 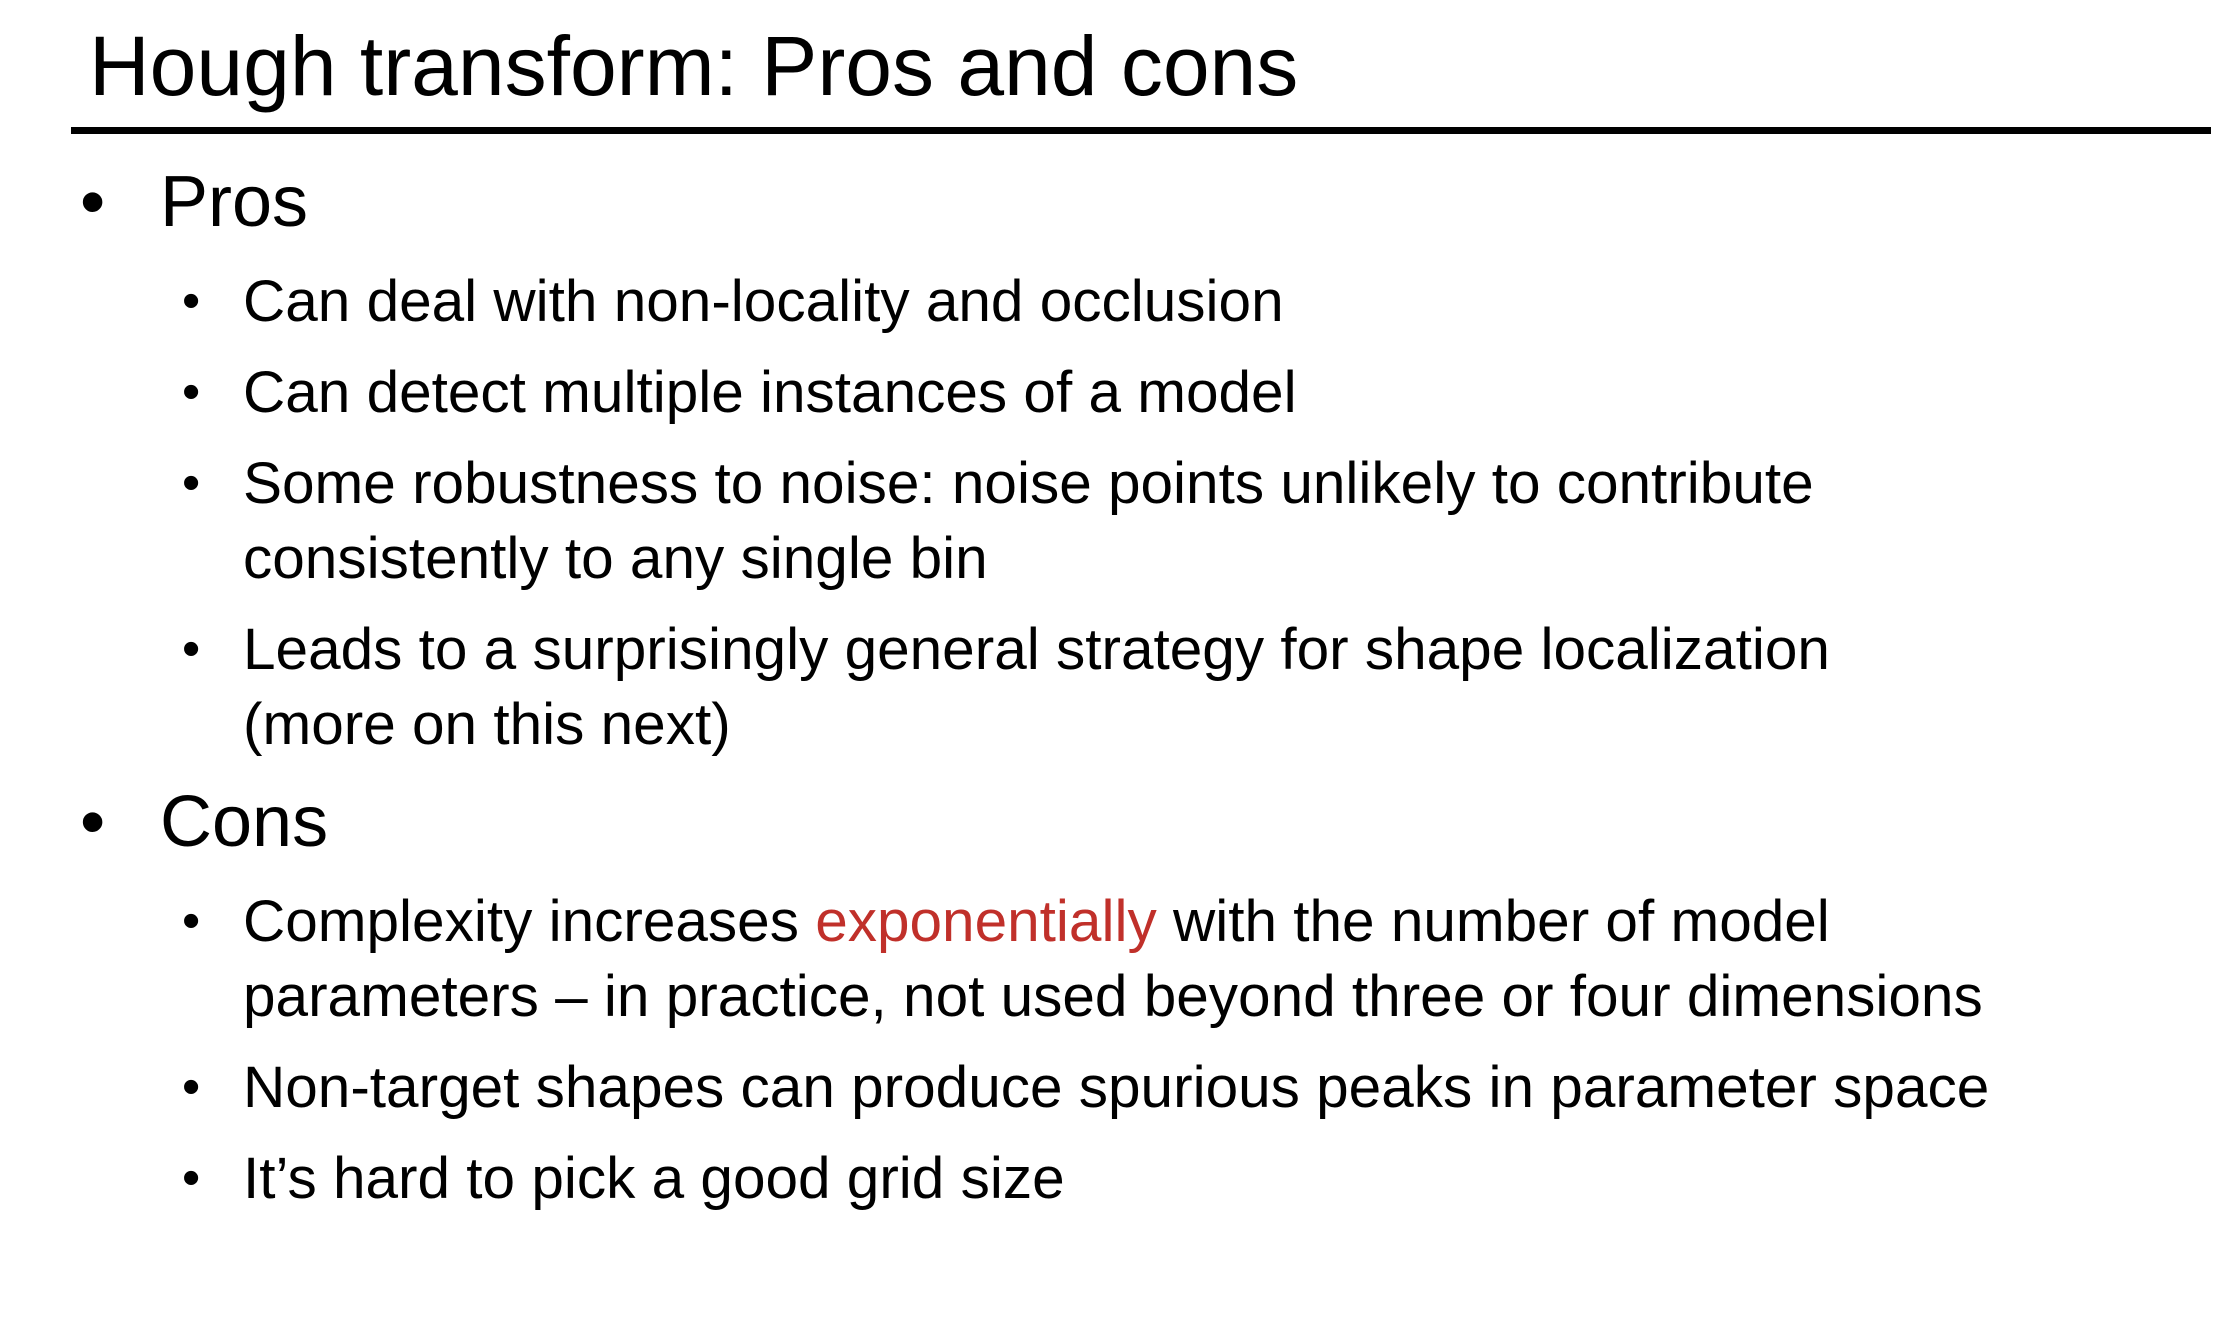 What do you see at coordinates (529, 921) in the screenshot?
I see `text-before-emphasis: Complexity increases` at bounding box center [529, 921].